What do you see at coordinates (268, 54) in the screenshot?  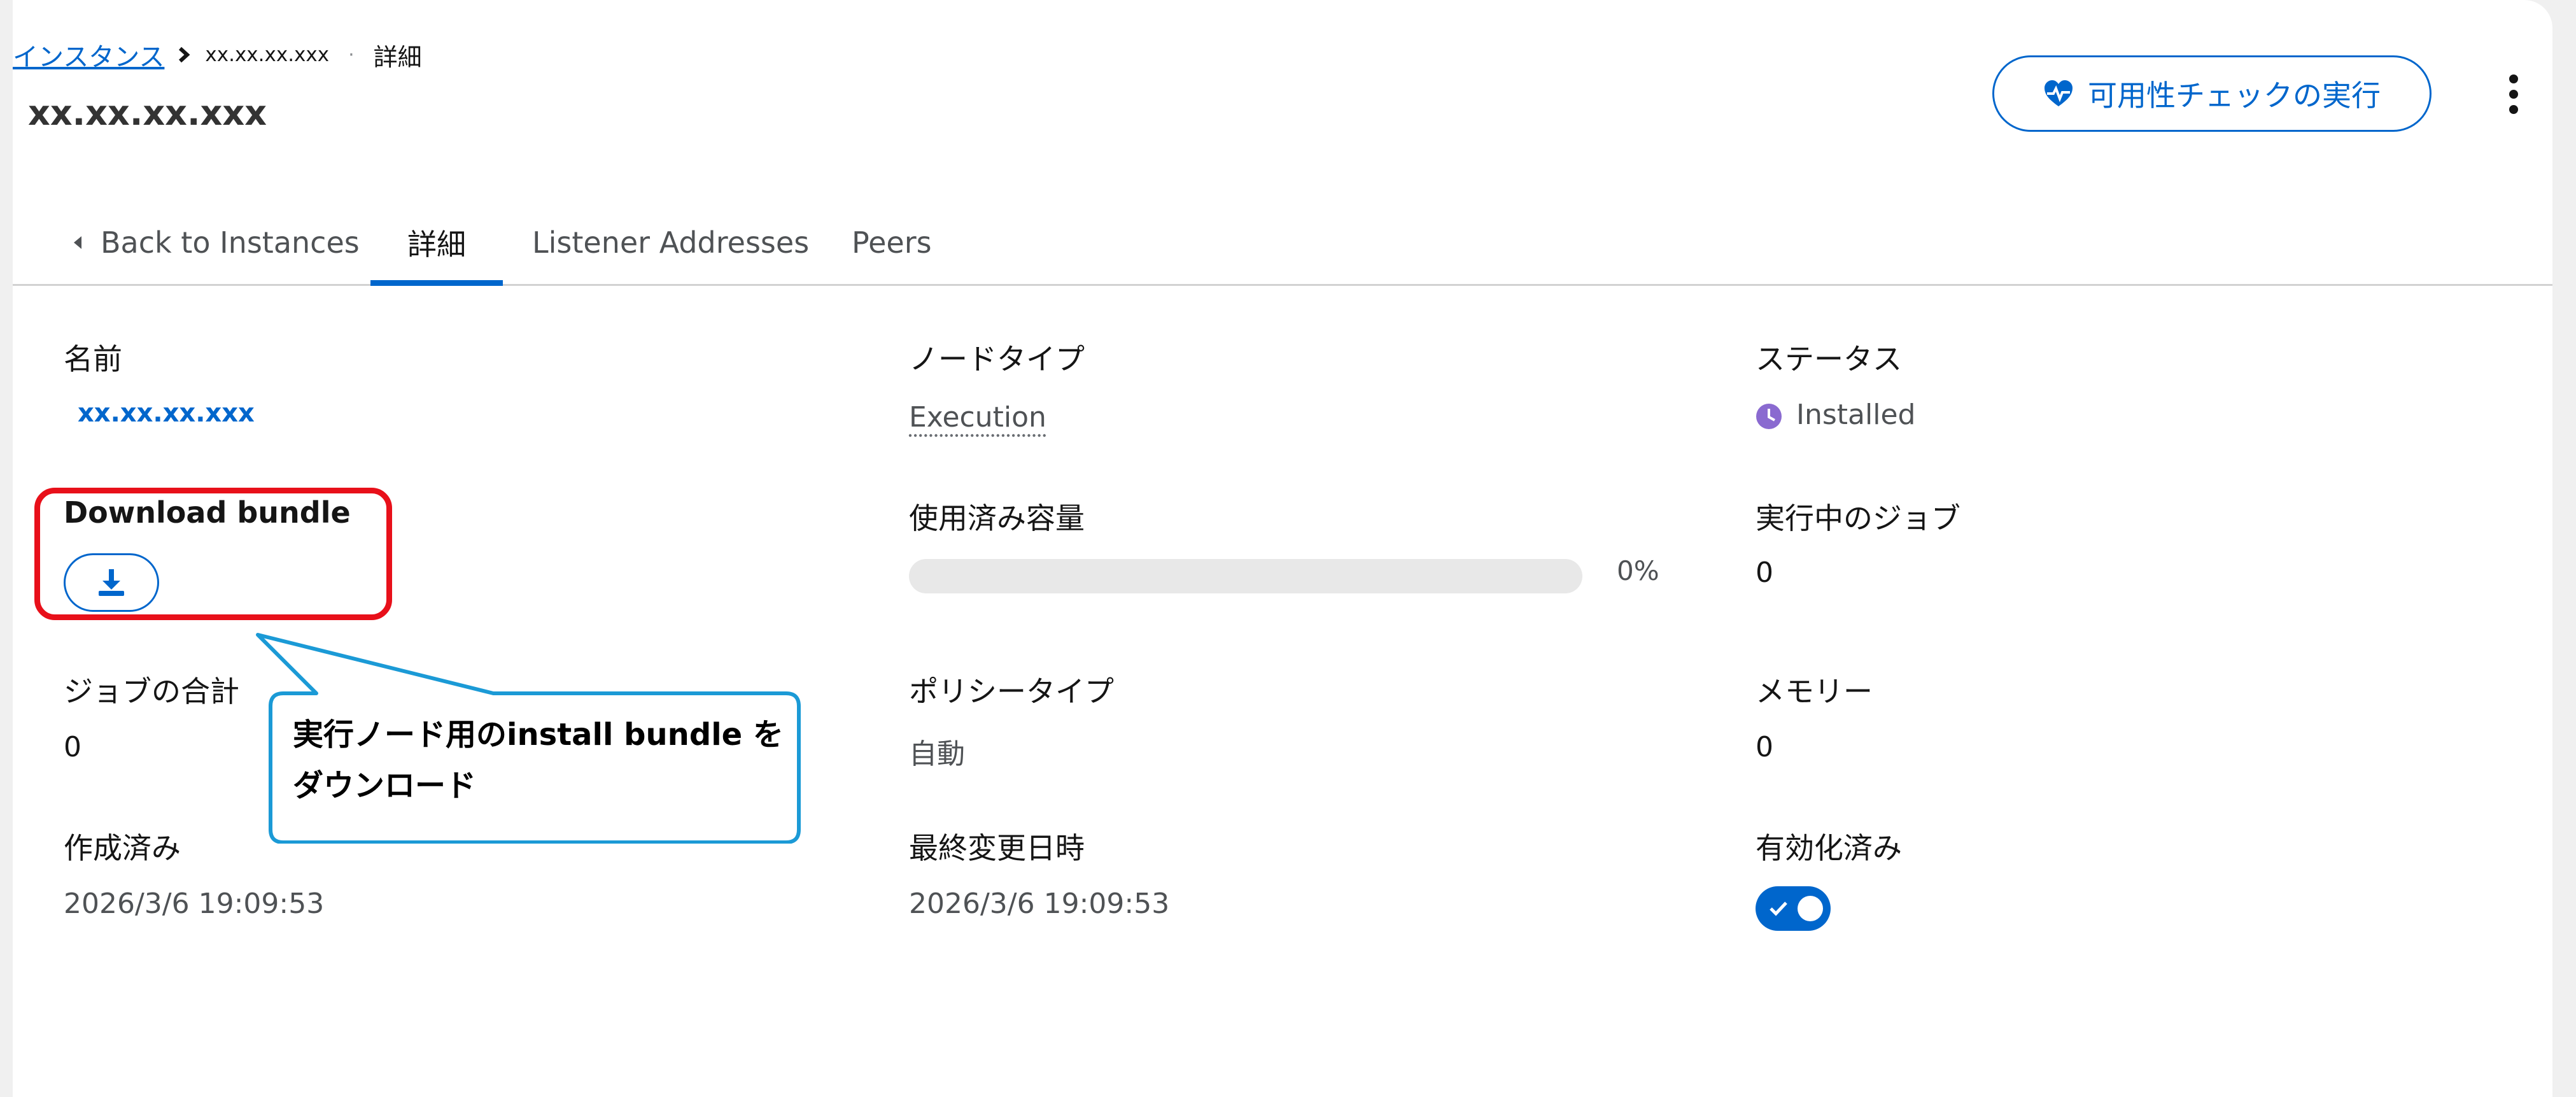 I see `breadcrumb-item-instance: xx.xx.xx.xxx` at bounding box center [268, 54].